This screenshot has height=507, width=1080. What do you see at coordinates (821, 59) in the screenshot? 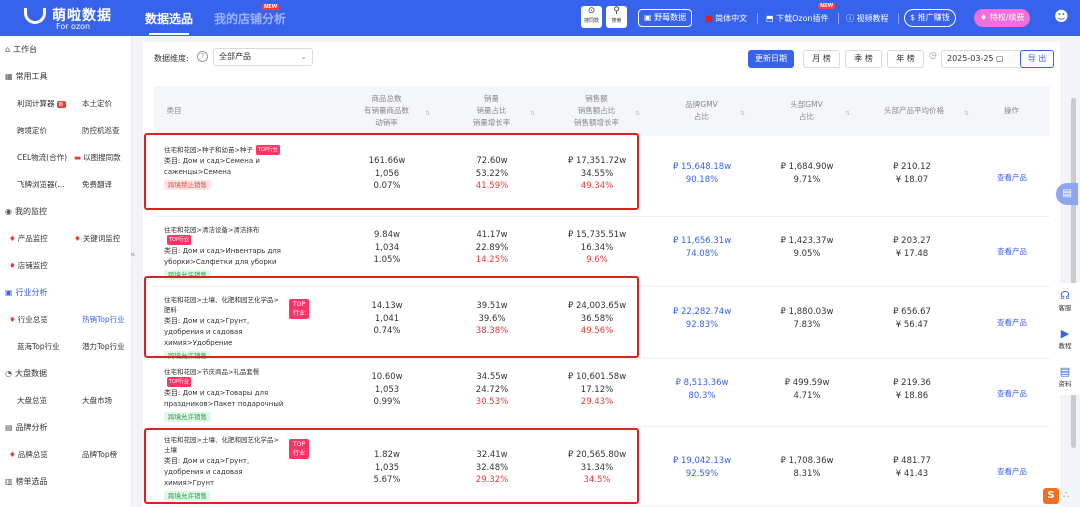
I see `month-rank-button: 月 榜` at bounding box center [821, 59].